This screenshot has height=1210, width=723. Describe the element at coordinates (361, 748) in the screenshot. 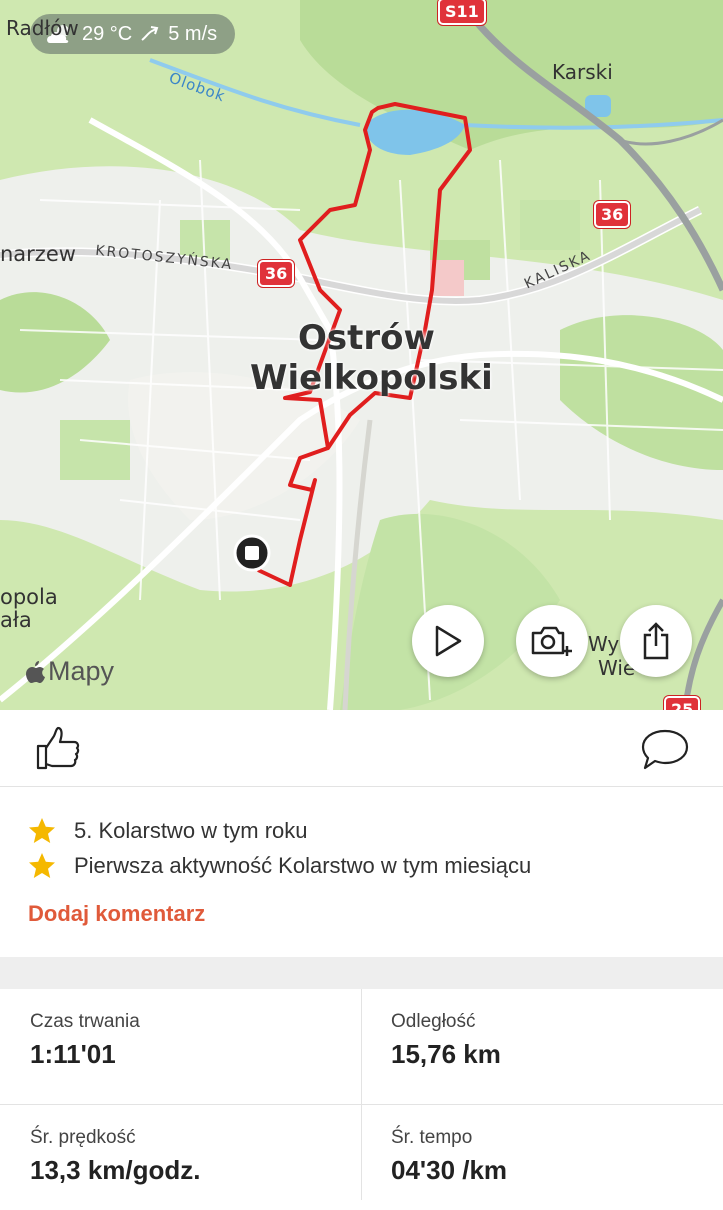

I see `social-actions-bar` at that location.